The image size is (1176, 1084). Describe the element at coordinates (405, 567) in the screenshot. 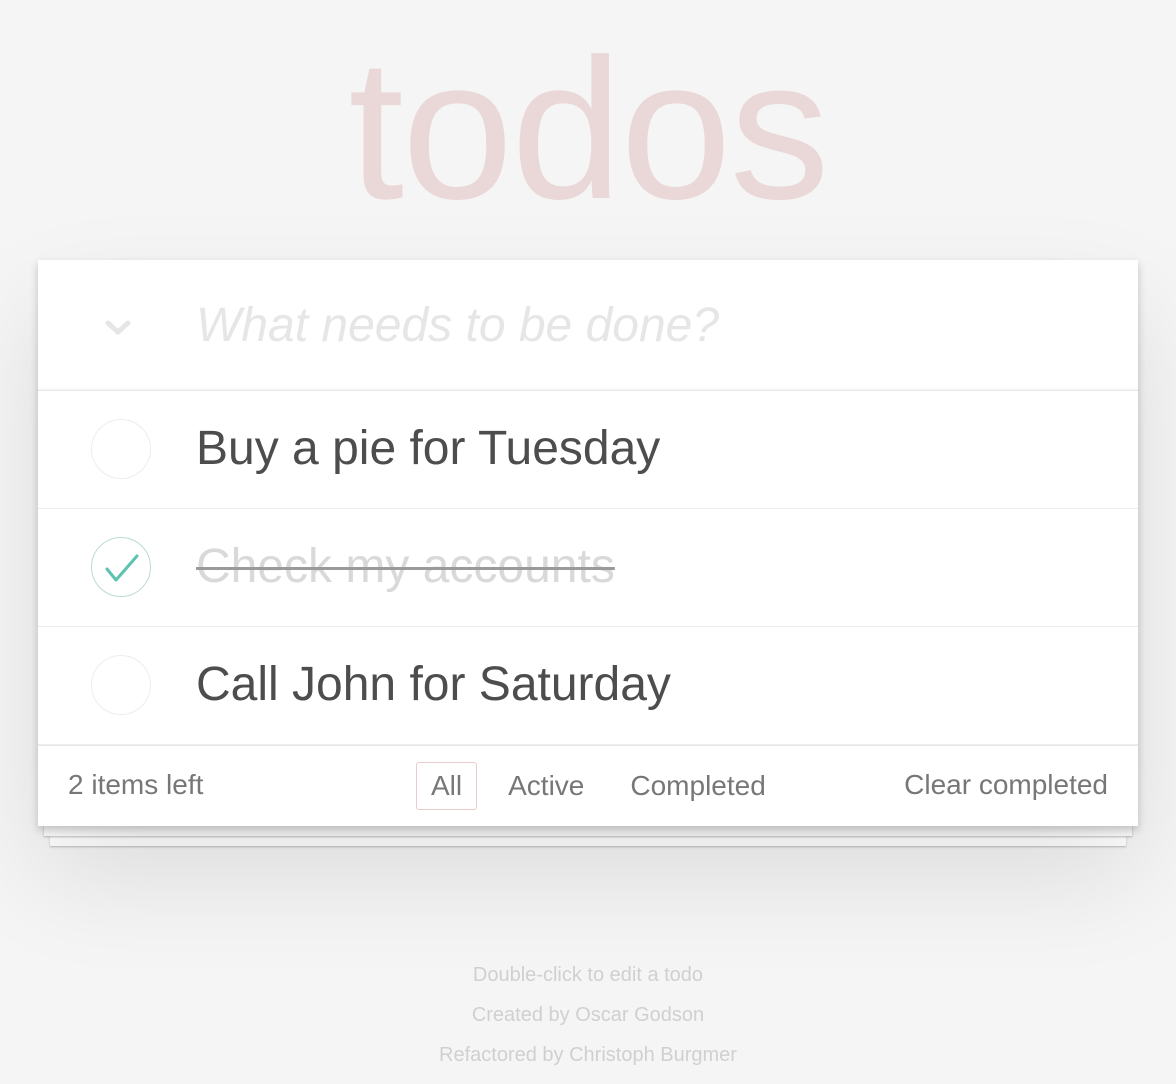

I see `todo-label: Check my accounts` at that location.